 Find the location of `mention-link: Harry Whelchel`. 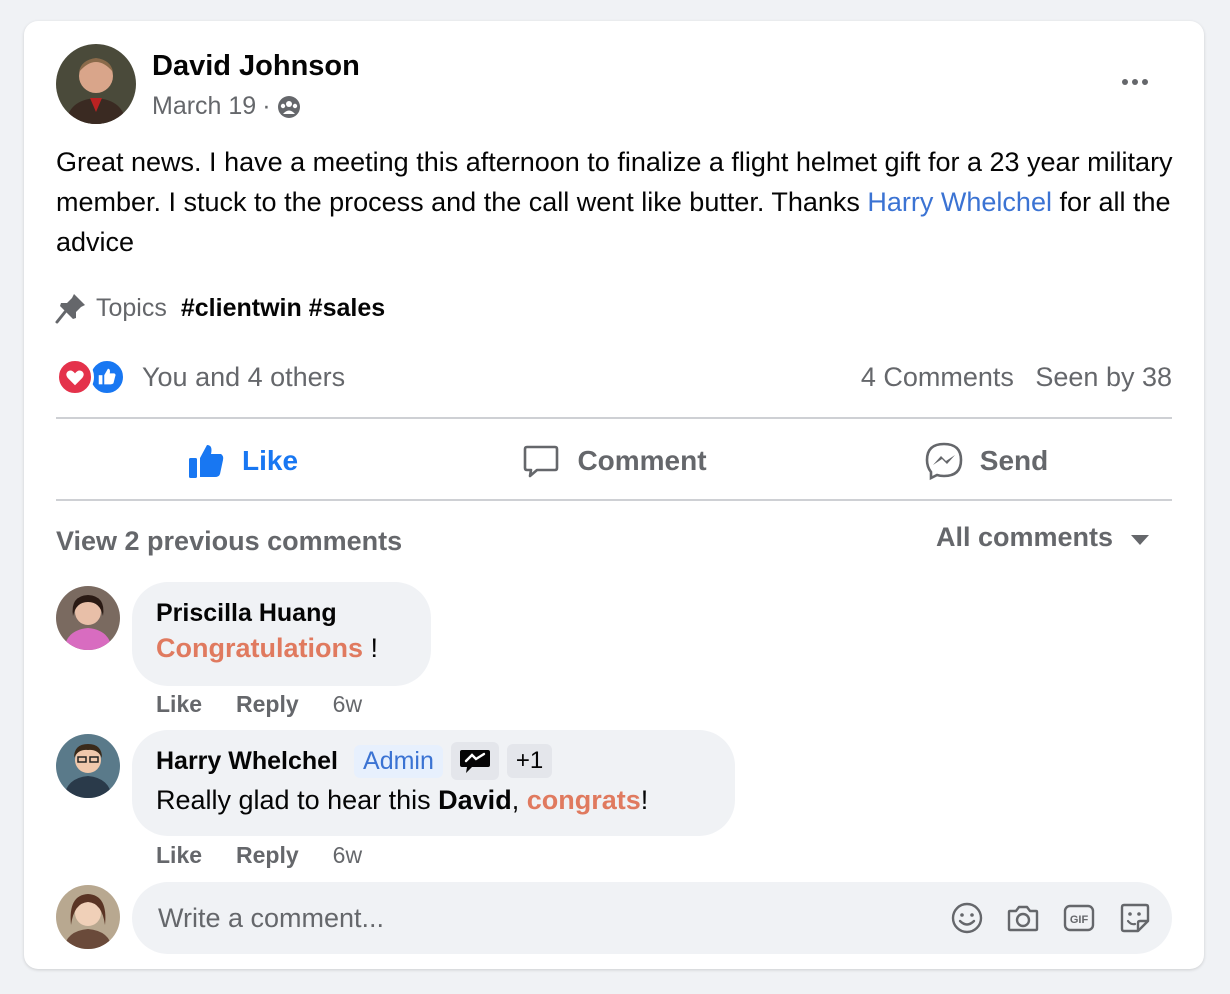

mention-link: Harry Whelchel is located at coordinates (959, 202).